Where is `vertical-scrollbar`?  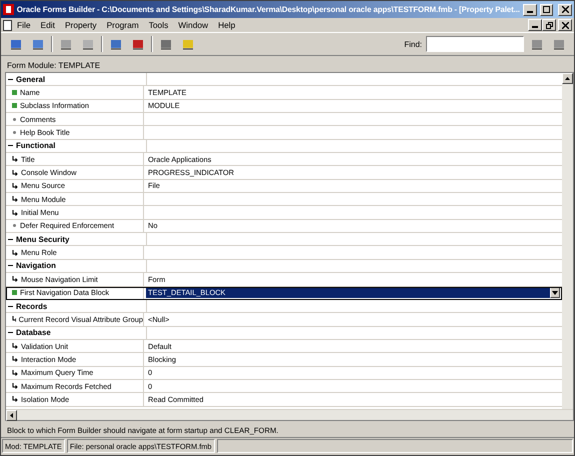
vertical-scrollbar is located at coordinates (567, 241).